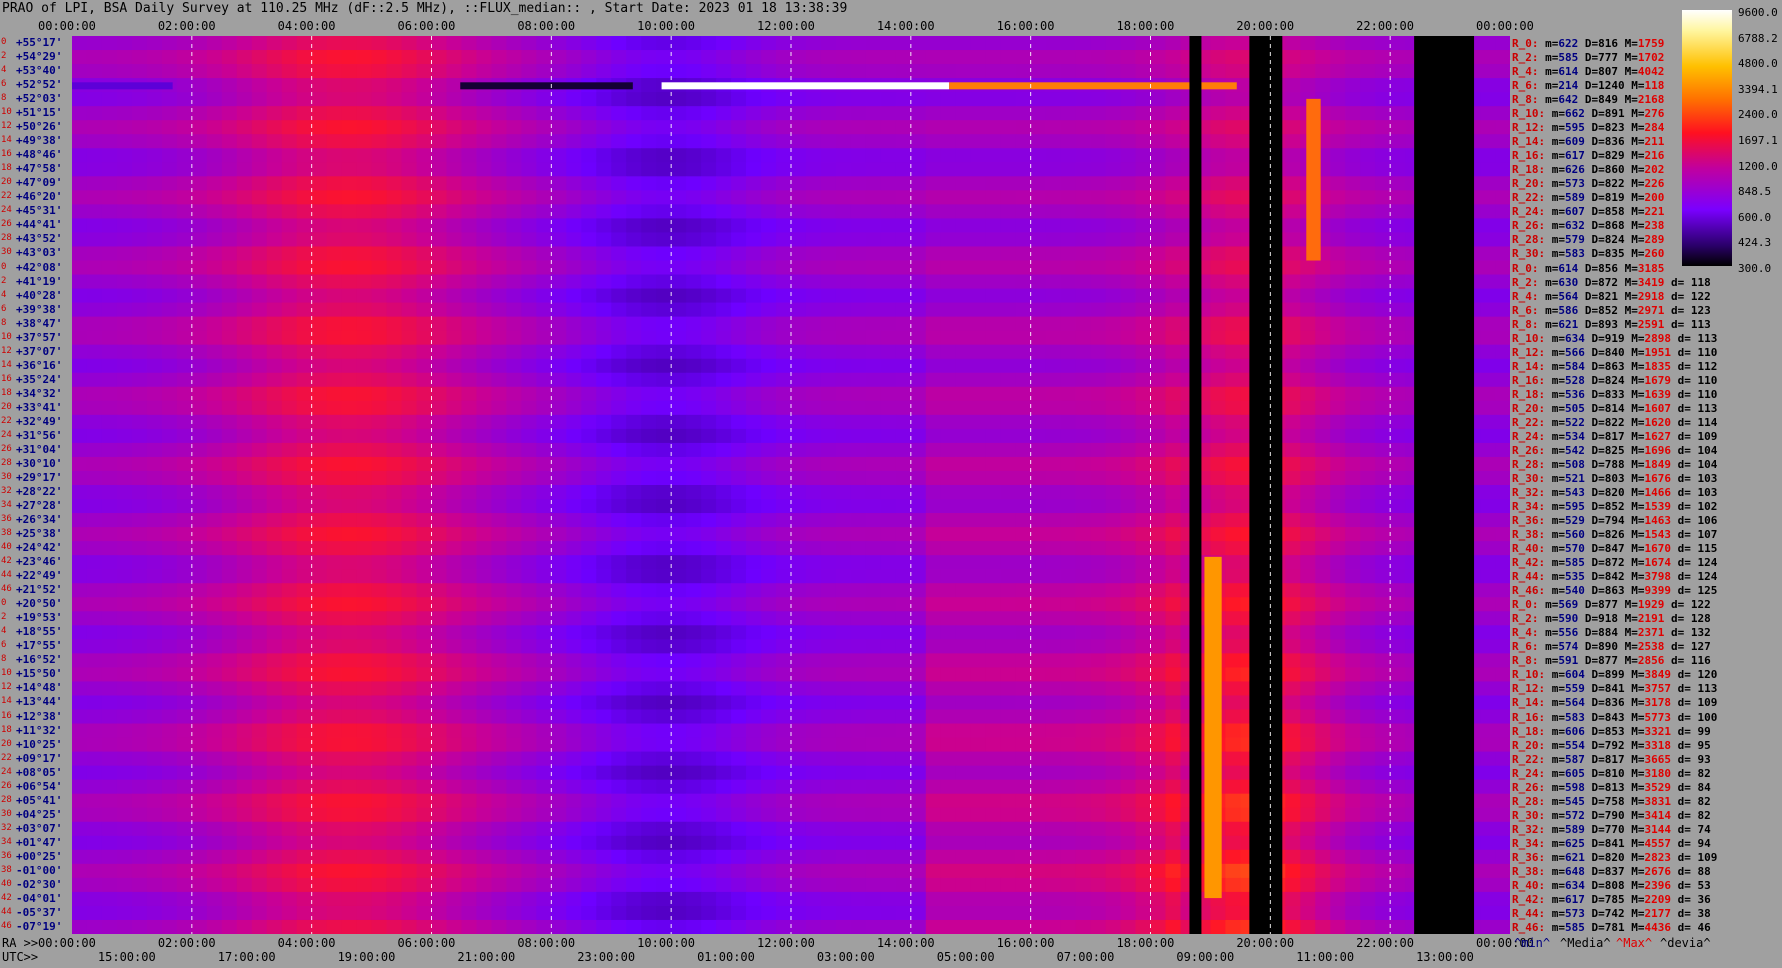 This screenshot has height=968, width=1782. Describe the element at coordinates (1575, 128) in the screenshot. I see `stat-min: 595` at that location.